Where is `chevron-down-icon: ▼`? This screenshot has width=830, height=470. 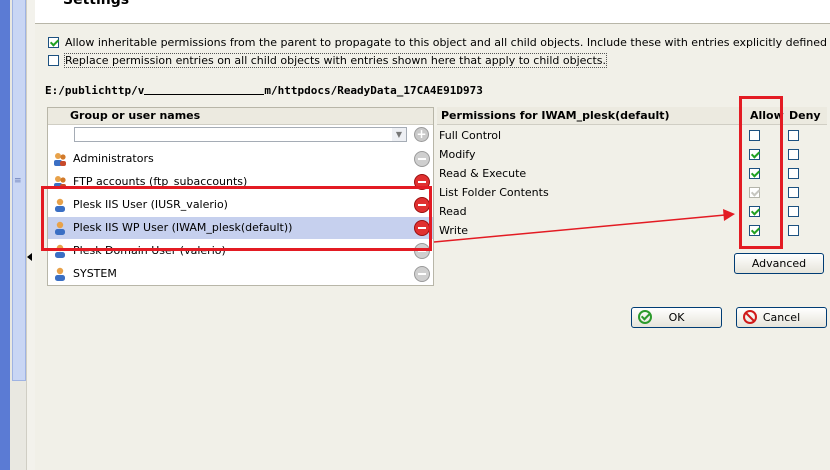
chevron-down-icon: ▼ is located at coordinates (399, 134).